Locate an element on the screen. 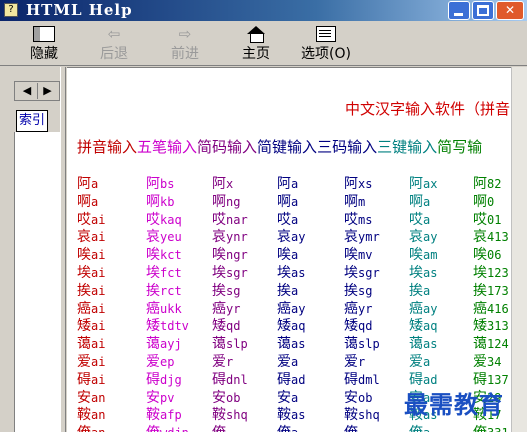  back-button: ⇦ 后退 is located at coordinates (114, 44).